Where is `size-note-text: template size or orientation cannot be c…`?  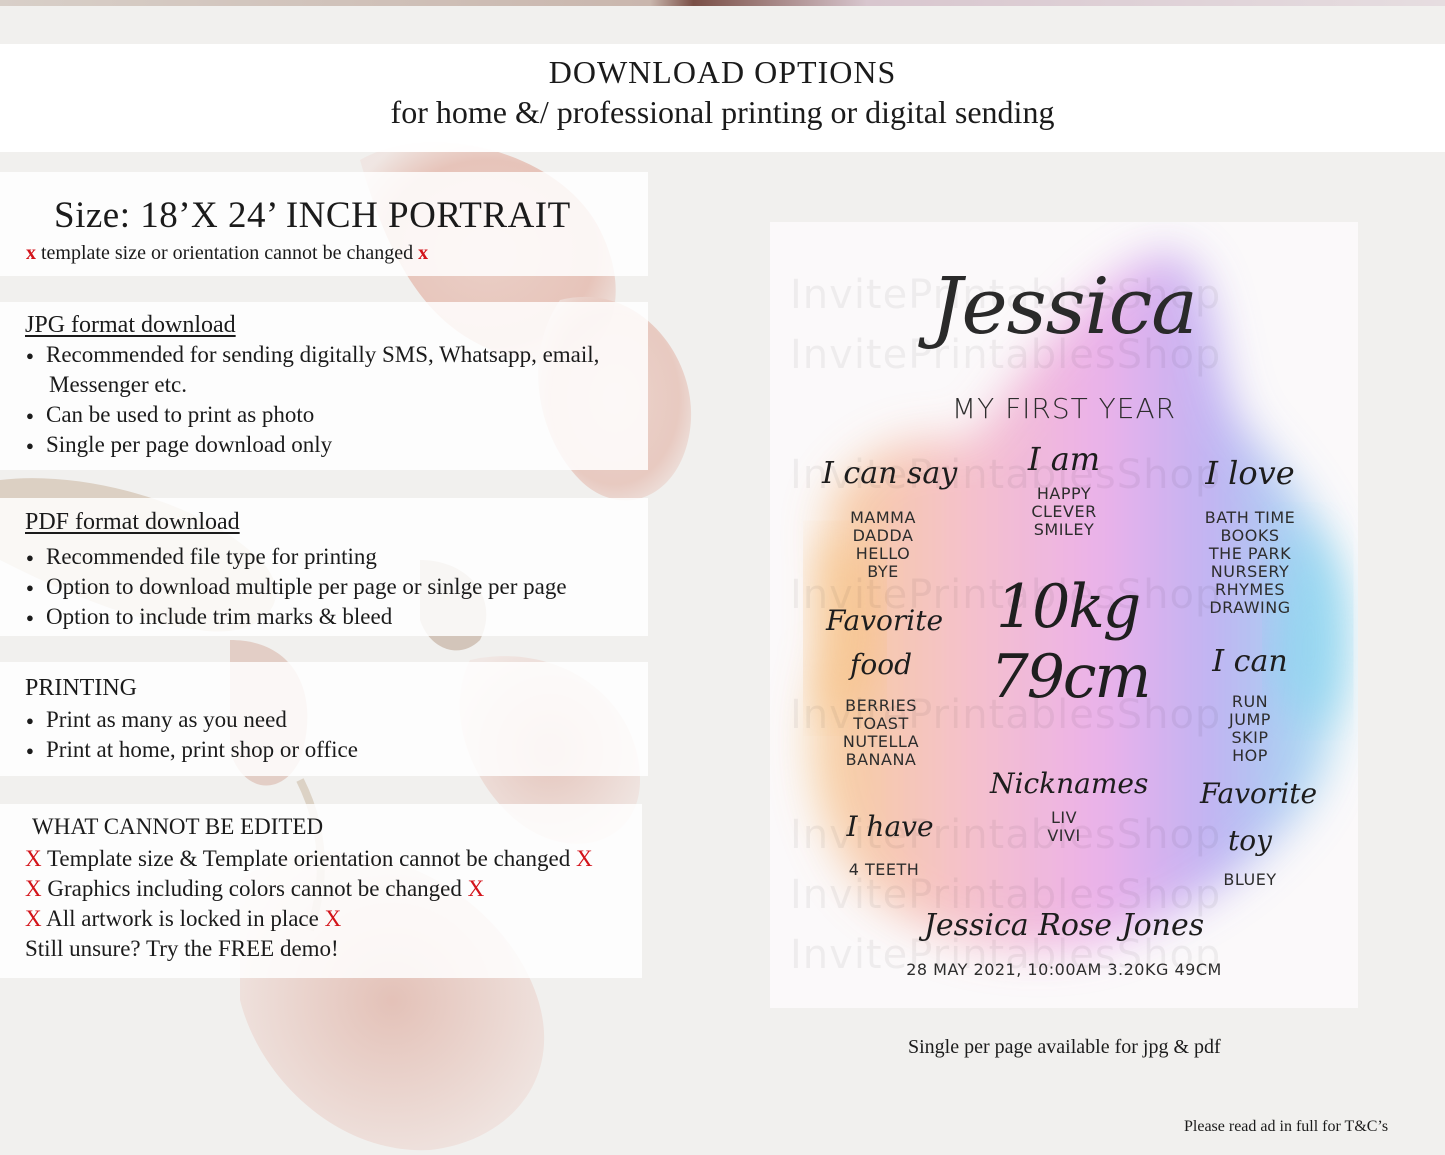 size-note-text: template size or orientation cannot be c… is located at coordinates (227, 253).